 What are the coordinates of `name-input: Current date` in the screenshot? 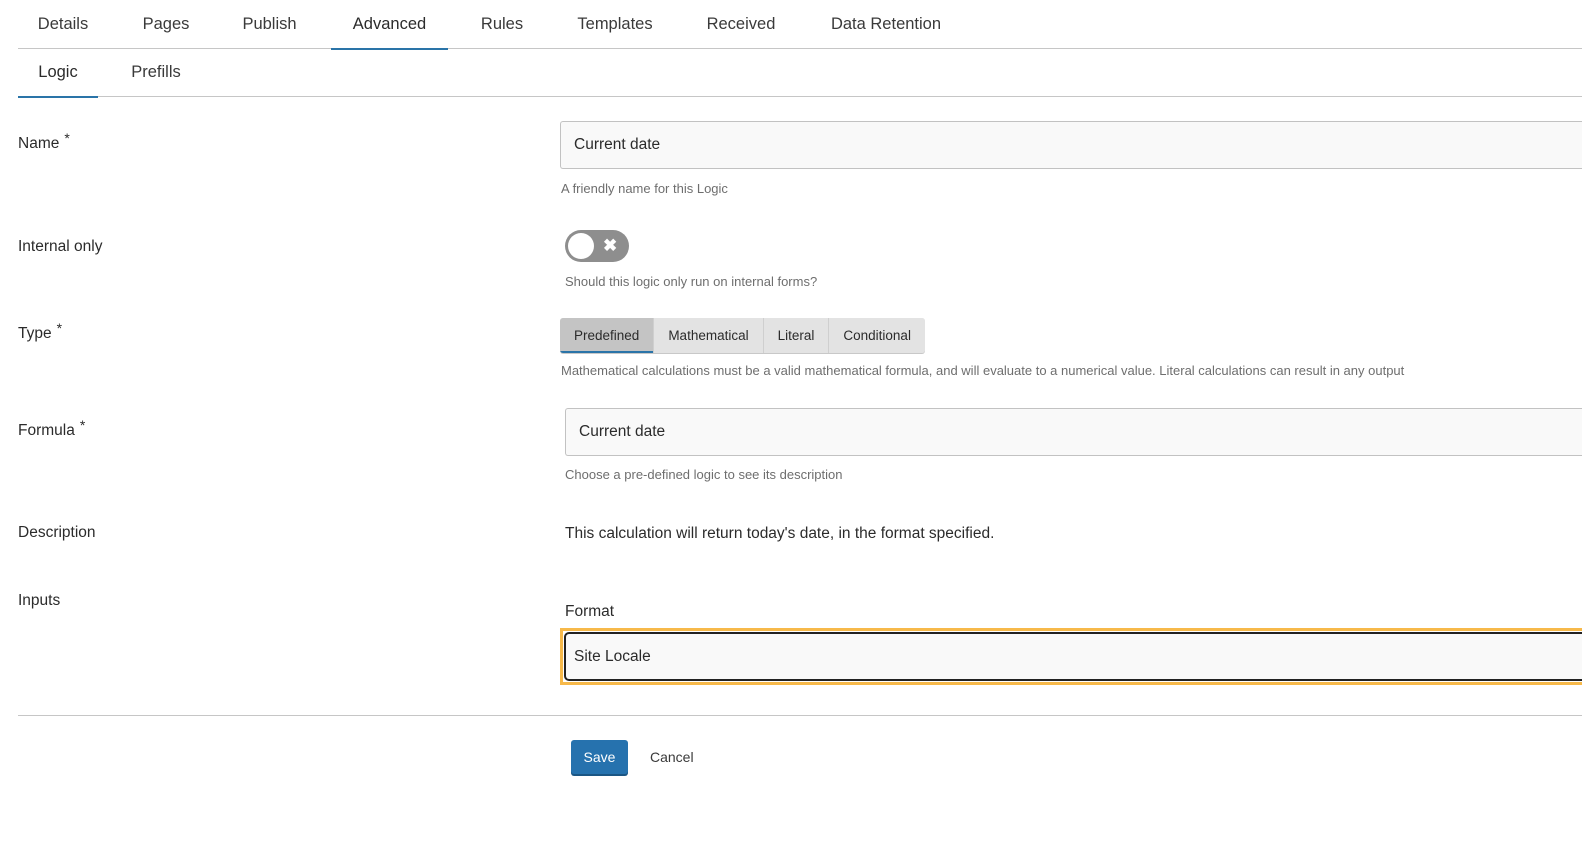 It's located at (1071, 145).